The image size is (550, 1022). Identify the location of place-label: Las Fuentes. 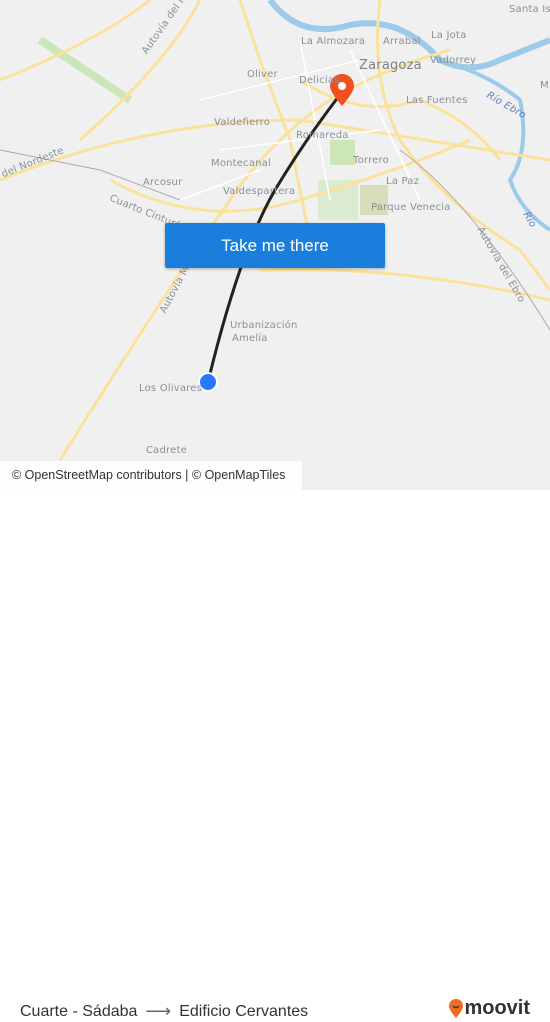
(437, 100).